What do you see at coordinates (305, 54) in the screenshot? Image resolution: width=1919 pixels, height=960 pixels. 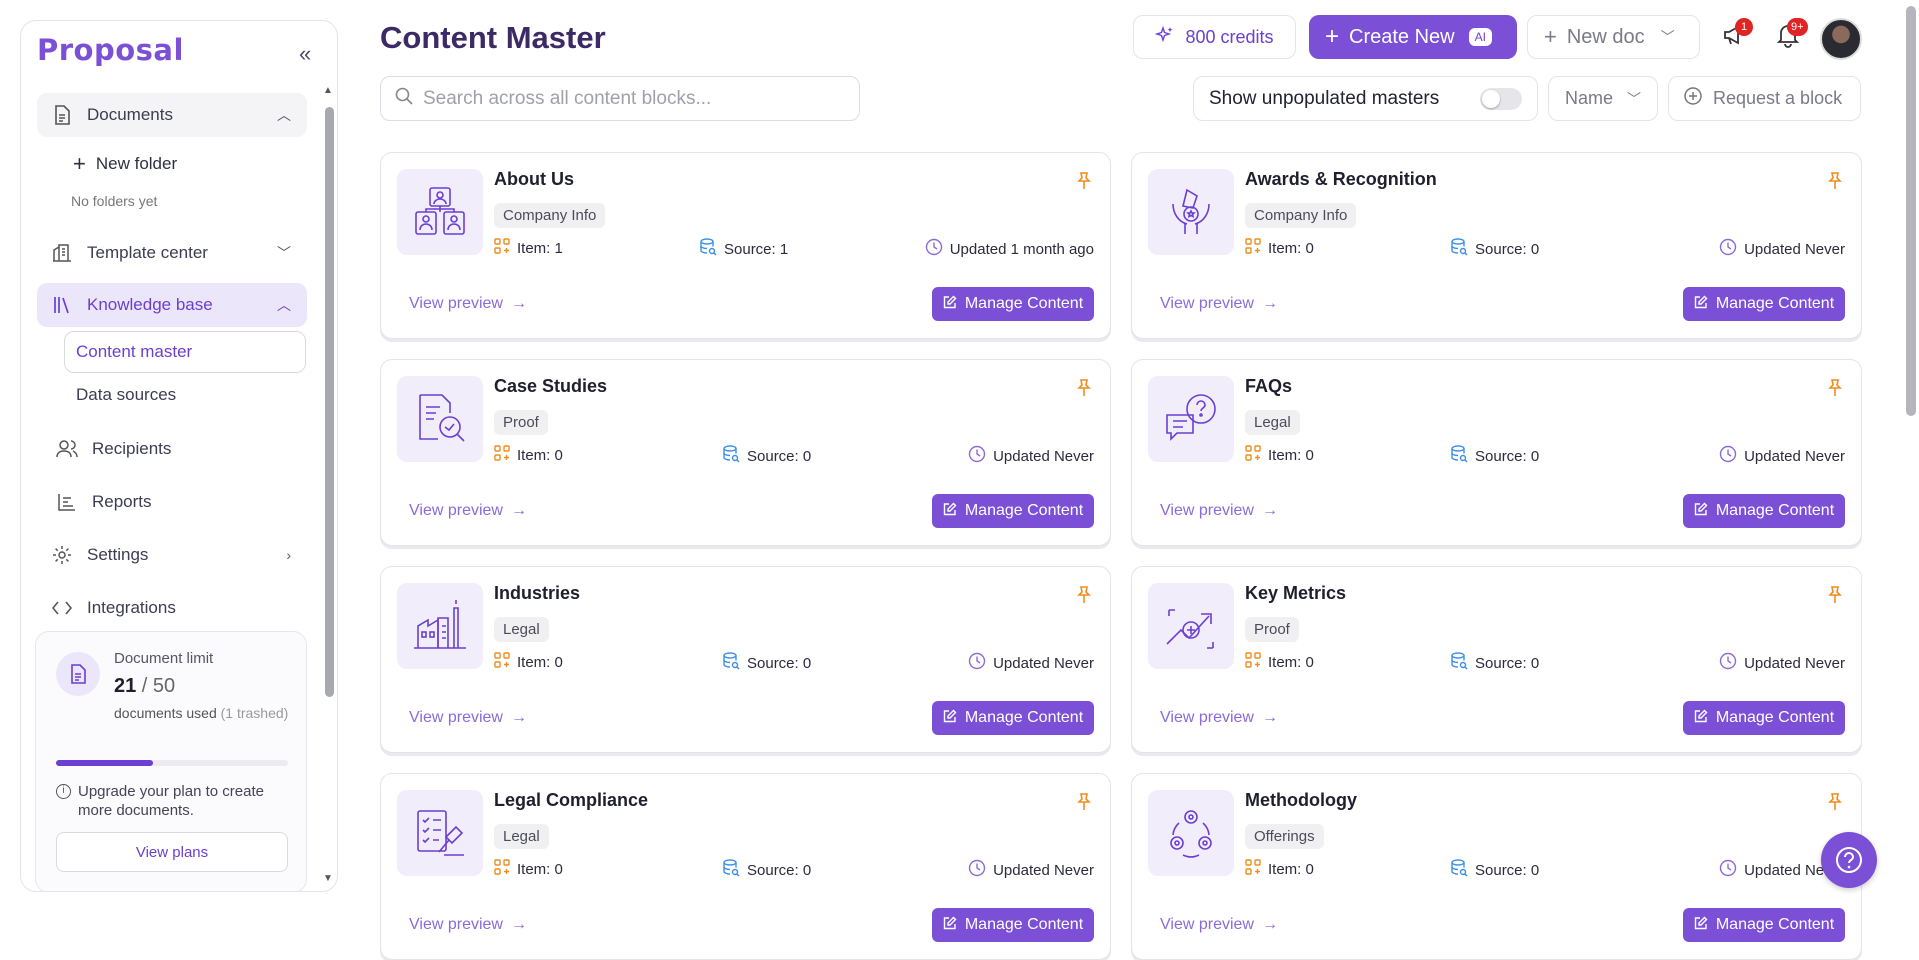 I see `collapse-sidebar-icon: «` at bounding box center [305, 54].